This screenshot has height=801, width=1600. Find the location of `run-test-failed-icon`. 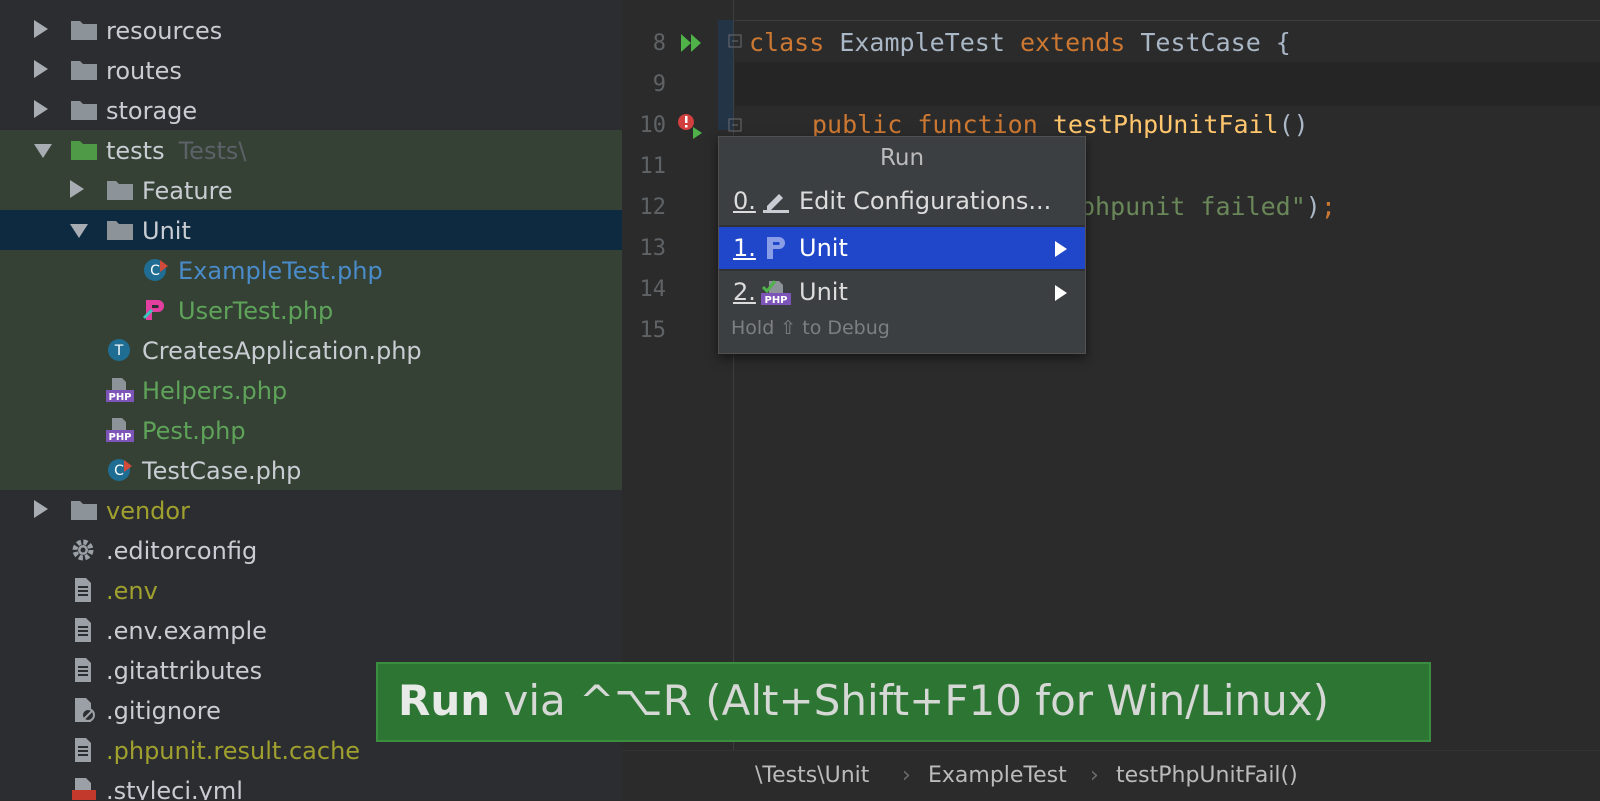

run-test-failed-icon is located at coordinates (691, 126).